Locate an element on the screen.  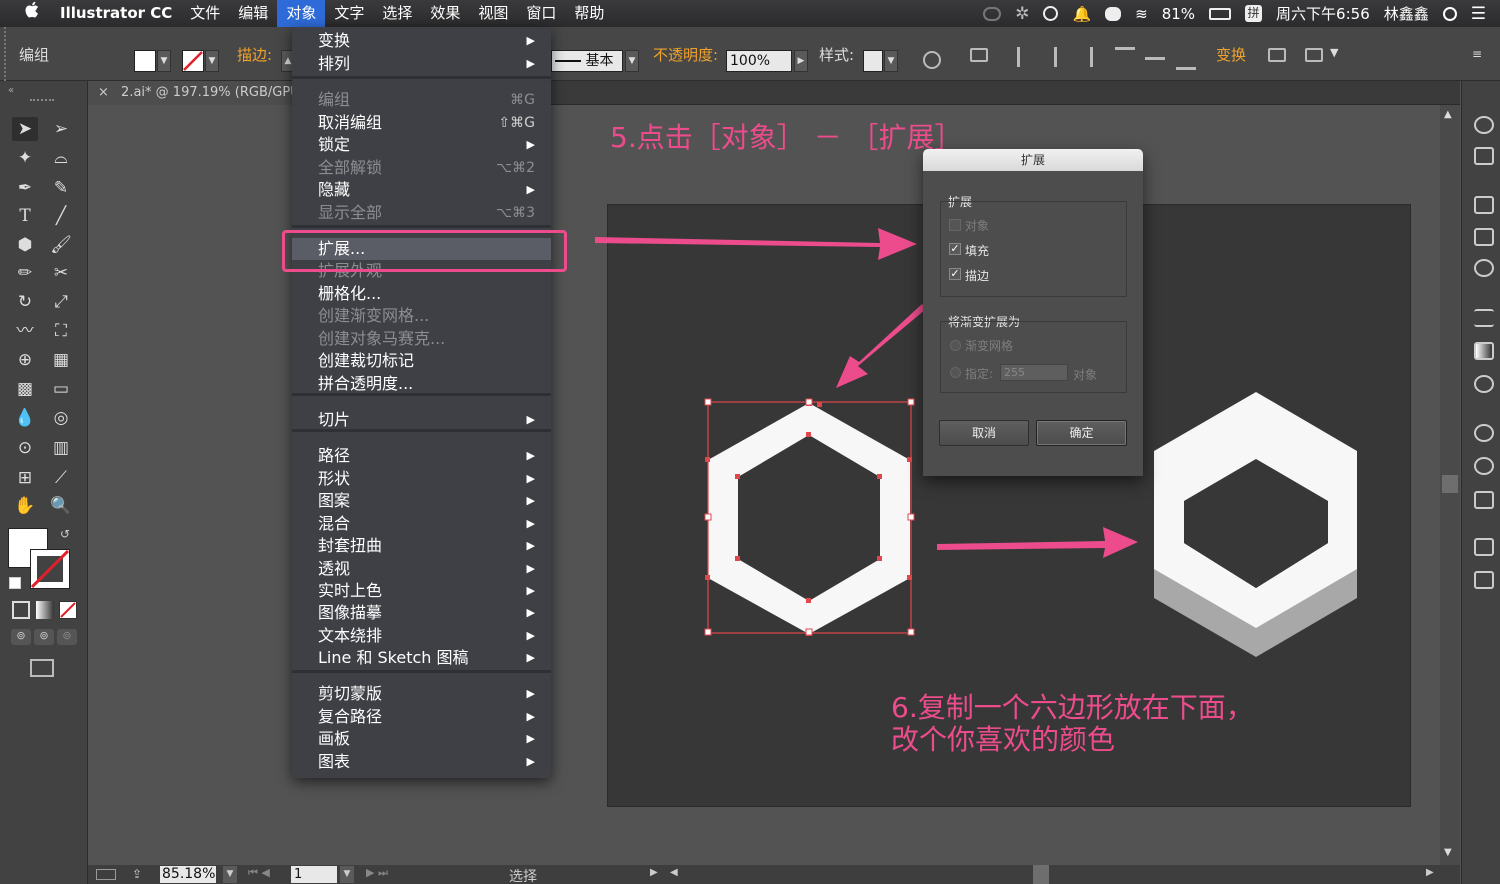
menu-item-label: 变换 is located at coordinates (334, 40).